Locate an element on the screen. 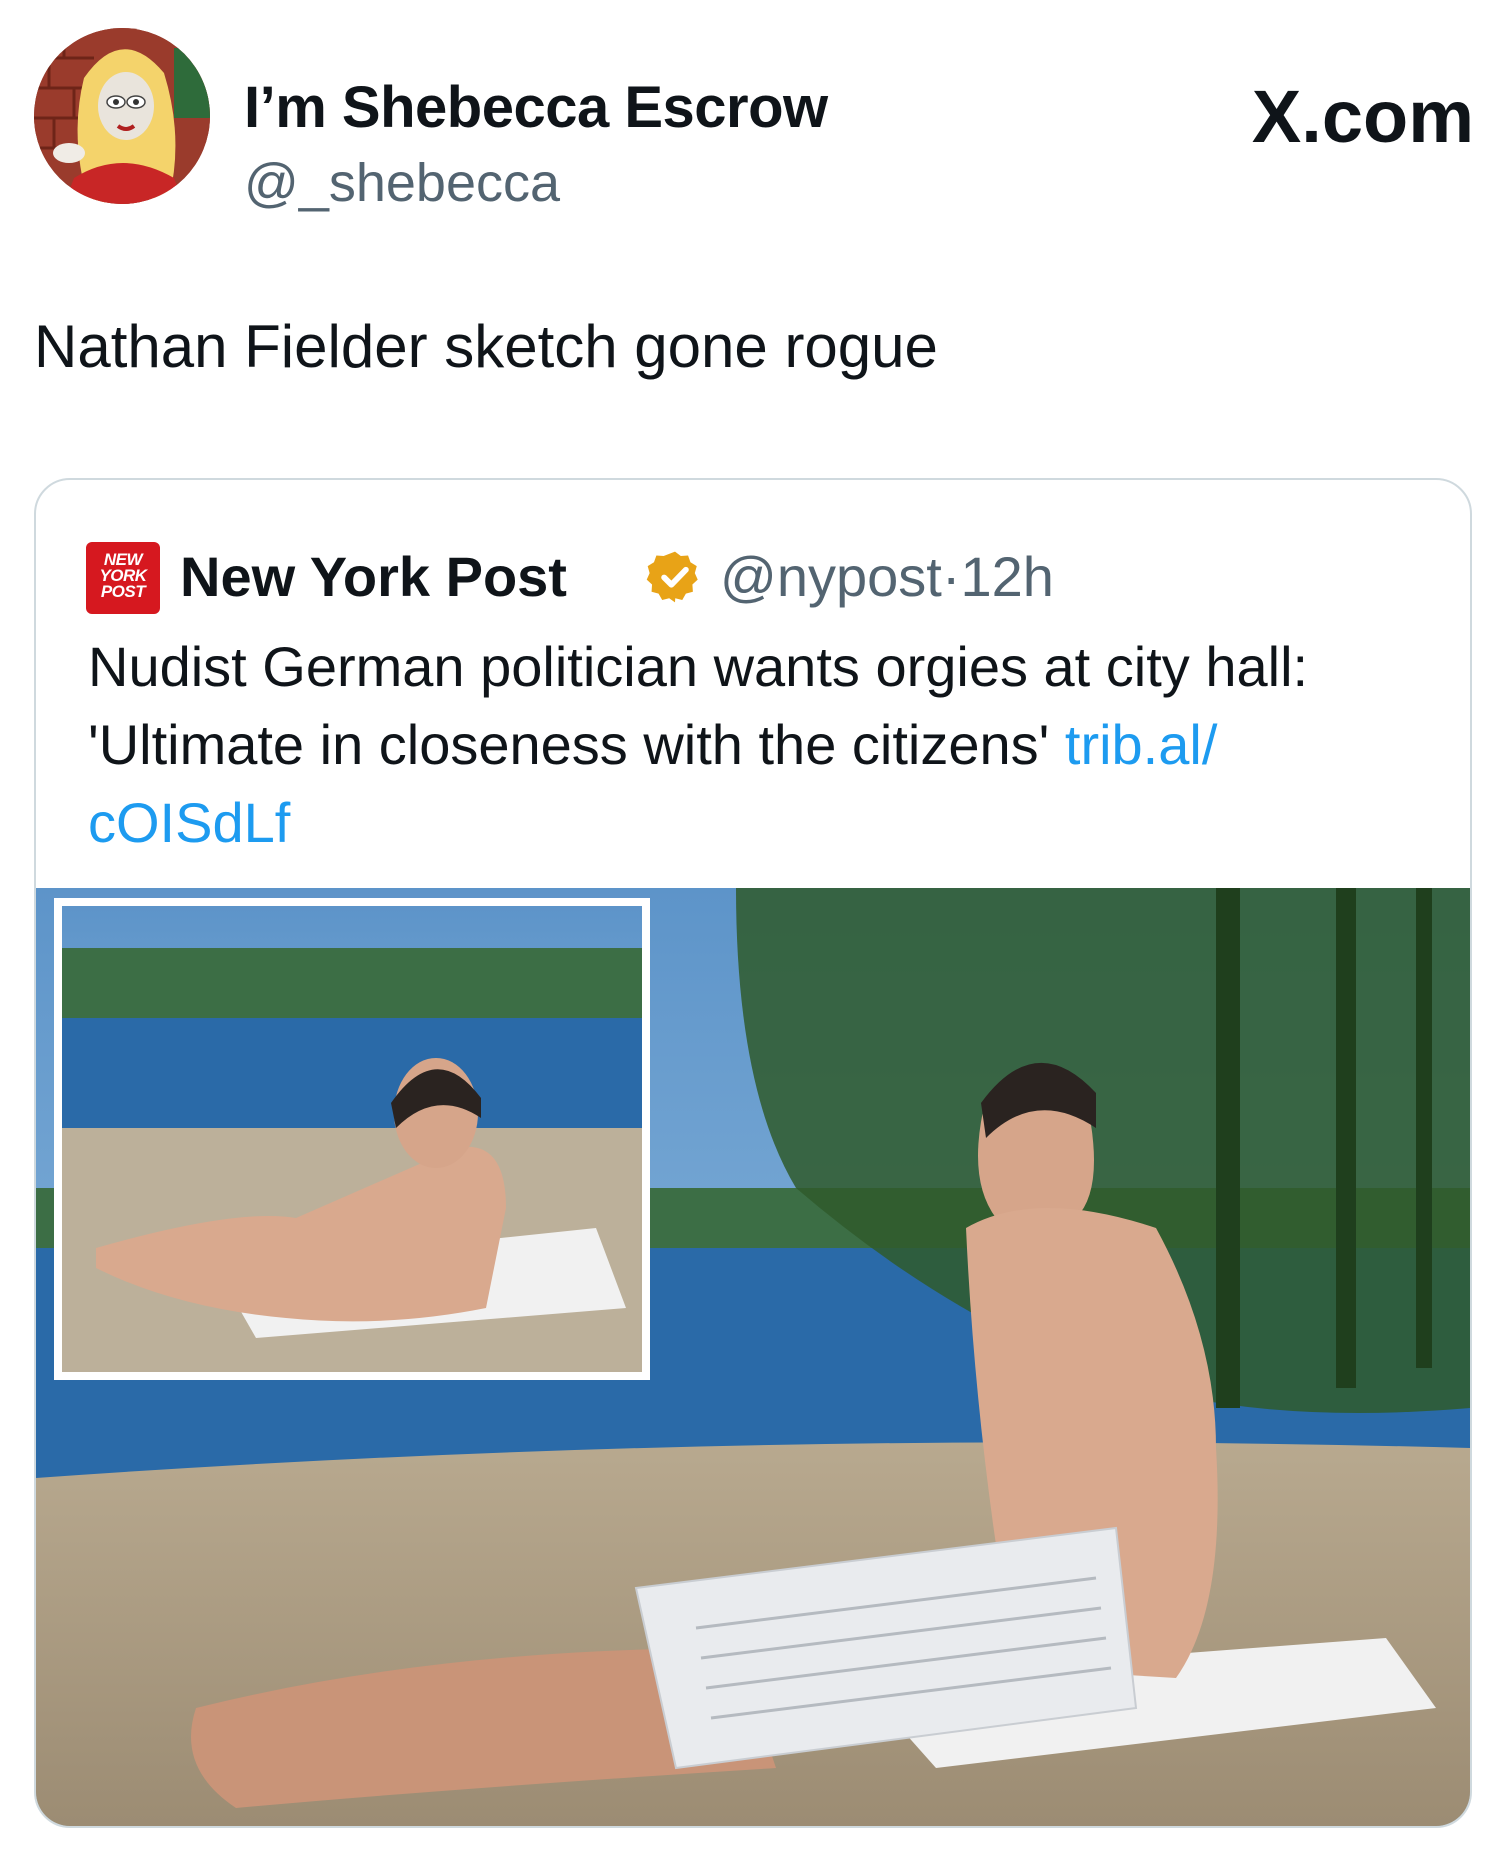 The height and width of the screenshot is (1871, 1502). quoted-display-name: New York Post is located at coordinates (373, 576).